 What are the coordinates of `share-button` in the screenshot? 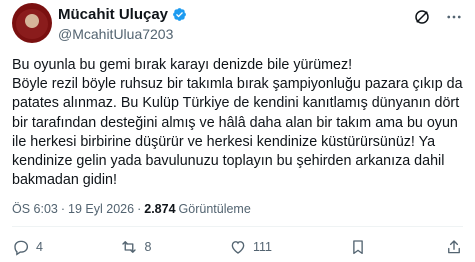 It's located at (454, 247).